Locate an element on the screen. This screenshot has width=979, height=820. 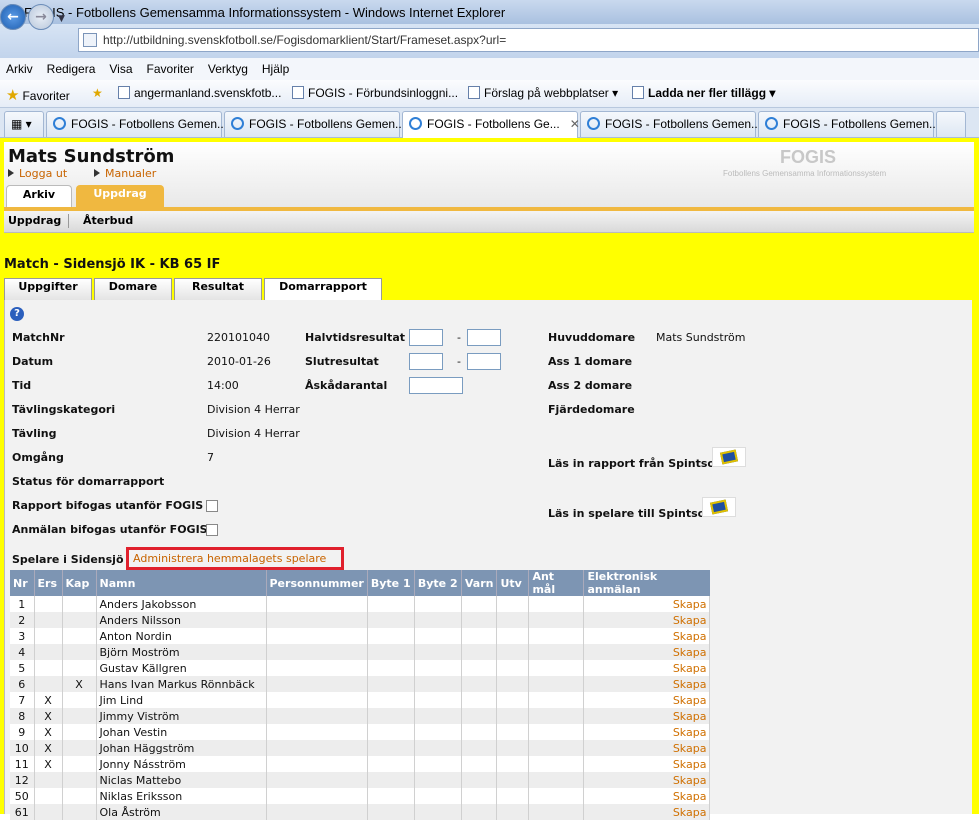
halvtid-away-input is located at coordinates (484, 337).